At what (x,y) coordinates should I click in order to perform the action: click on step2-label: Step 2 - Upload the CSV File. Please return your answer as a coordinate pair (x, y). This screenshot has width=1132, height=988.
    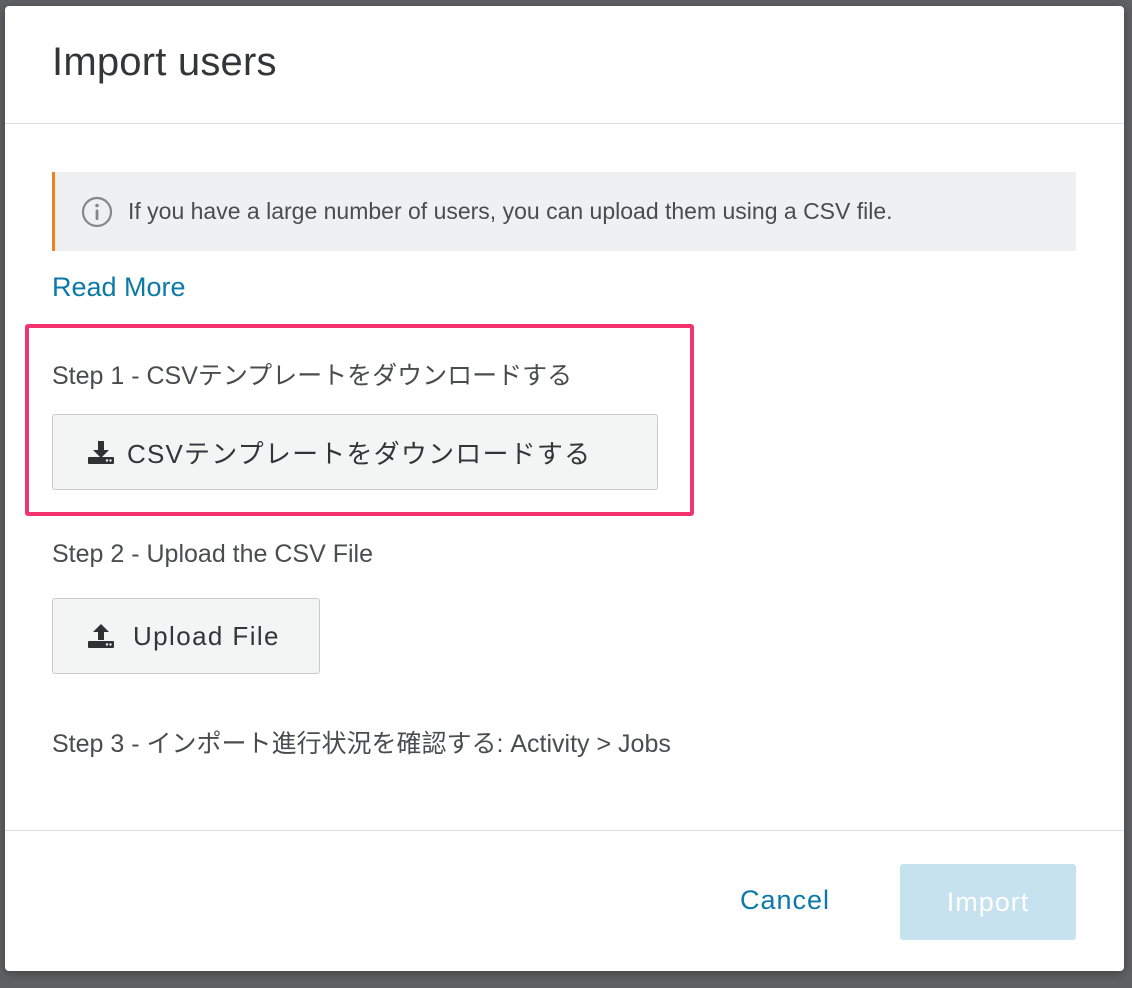
    Looking at the image, I should click on (212, 554).